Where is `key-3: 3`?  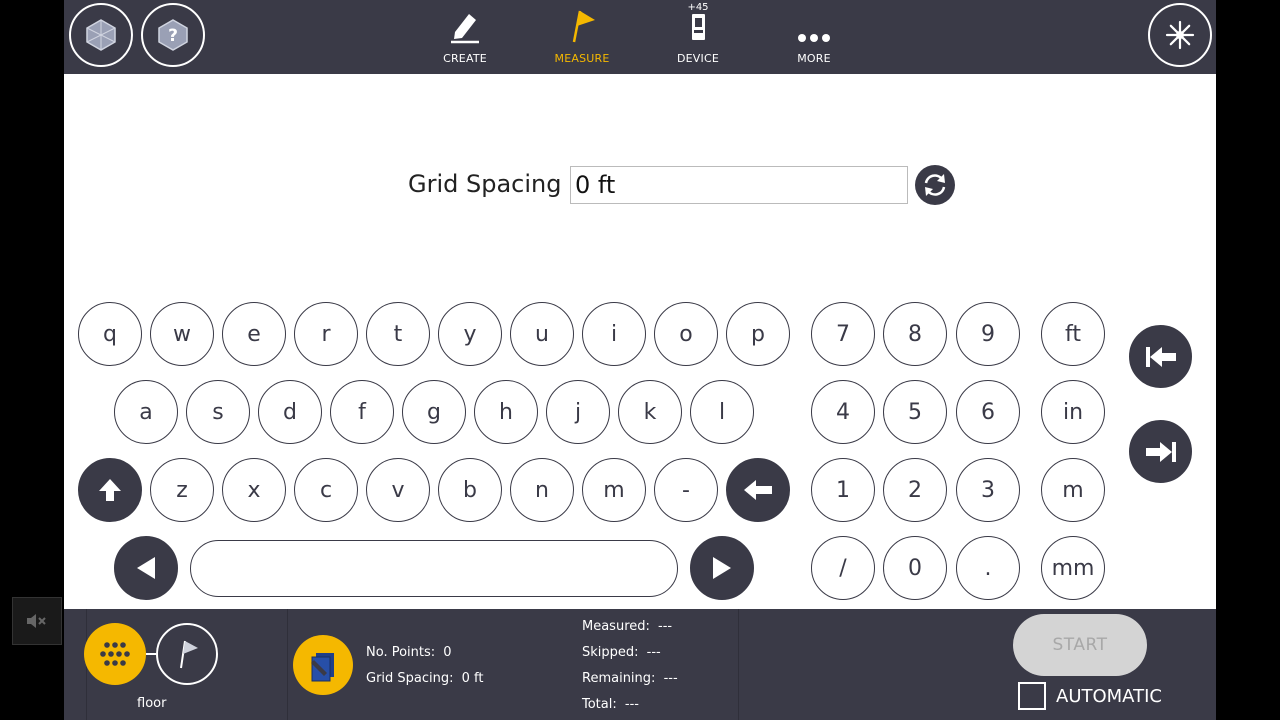
key-3: 3 is located at coordinates (988, 490).